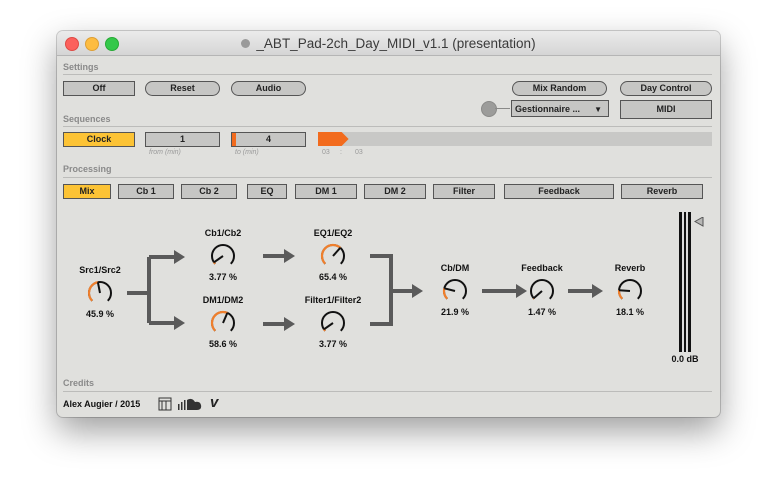  I want to click on arrowhead-cbdm, so click(417, 291).